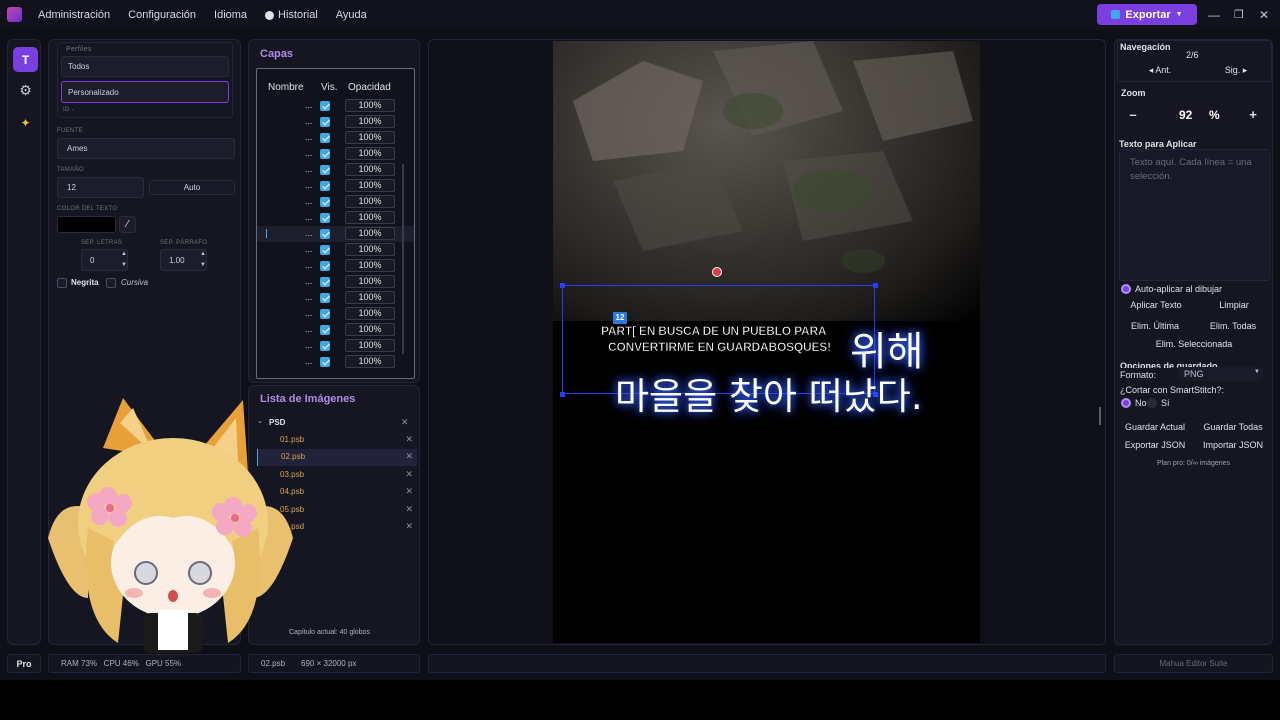 The height and width of the screenshot is (720, 1280). I want to click on handle-tr, so click(875, 285).